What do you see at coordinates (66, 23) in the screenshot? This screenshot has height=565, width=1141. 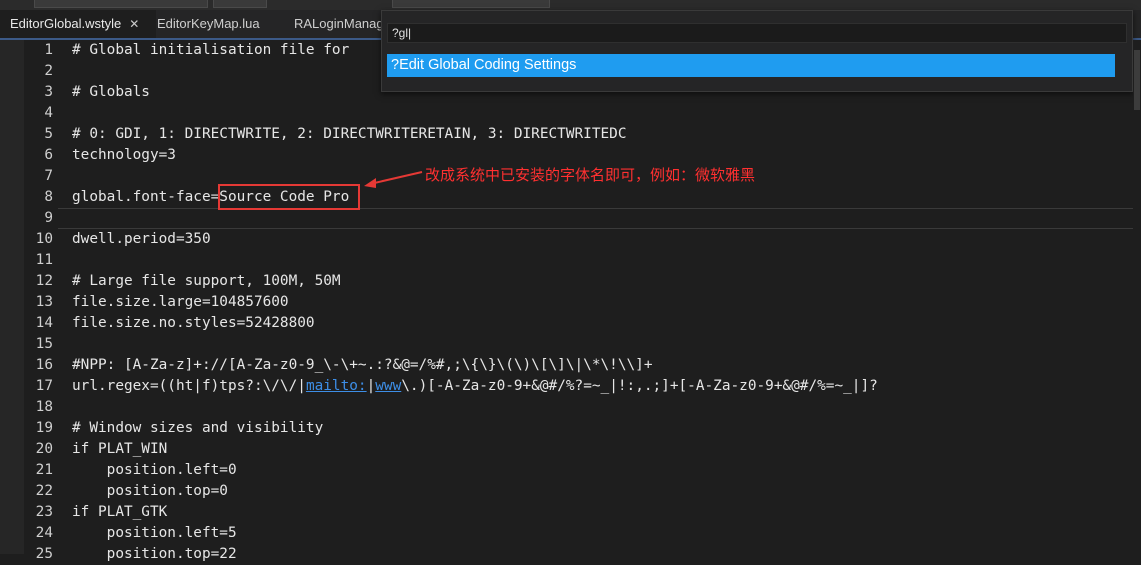 I see `tab-label: EditorGlobal.wstyle` at bounding box center [66, 23].